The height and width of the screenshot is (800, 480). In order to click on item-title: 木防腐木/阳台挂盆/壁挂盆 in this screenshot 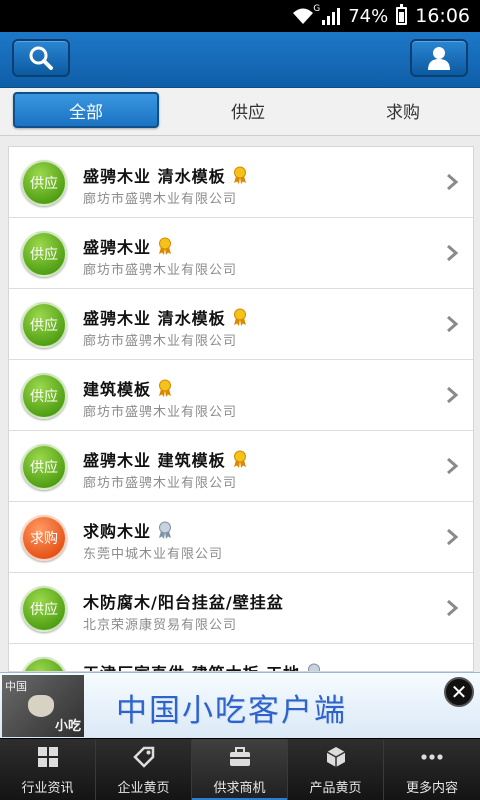, I will do `click(183, 601)`.